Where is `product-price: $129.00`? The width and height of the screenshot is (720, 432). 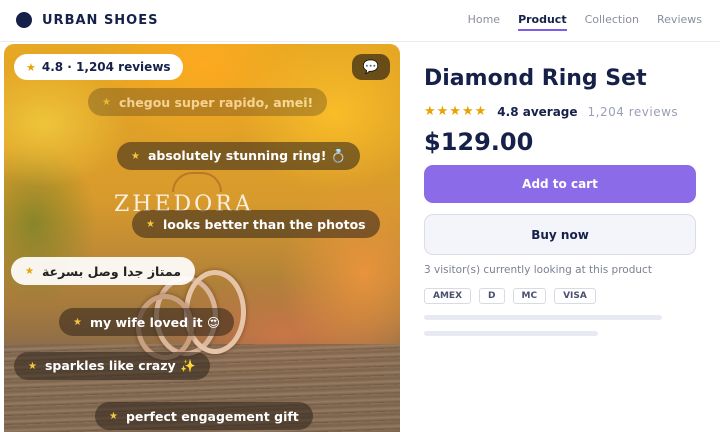 product-price: $129.00 is located at coordinates (479, 142).